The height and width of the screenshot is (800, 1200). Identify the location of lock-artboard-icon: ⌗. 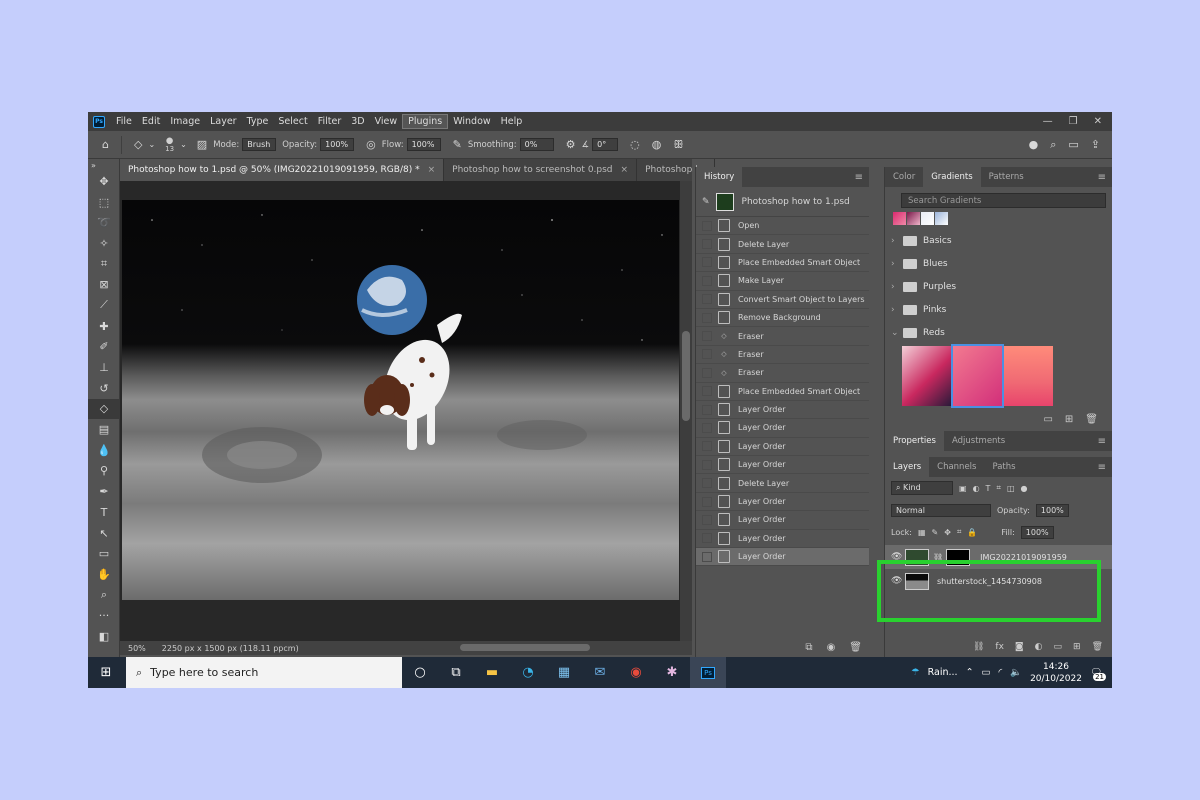
(959, 532).